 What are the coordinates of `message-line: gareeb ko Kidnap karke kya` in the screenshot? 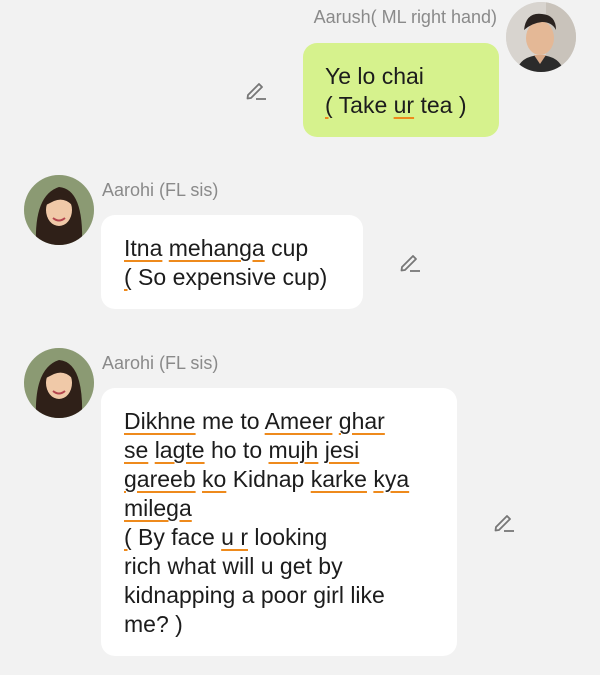 It's located at (267, 479).